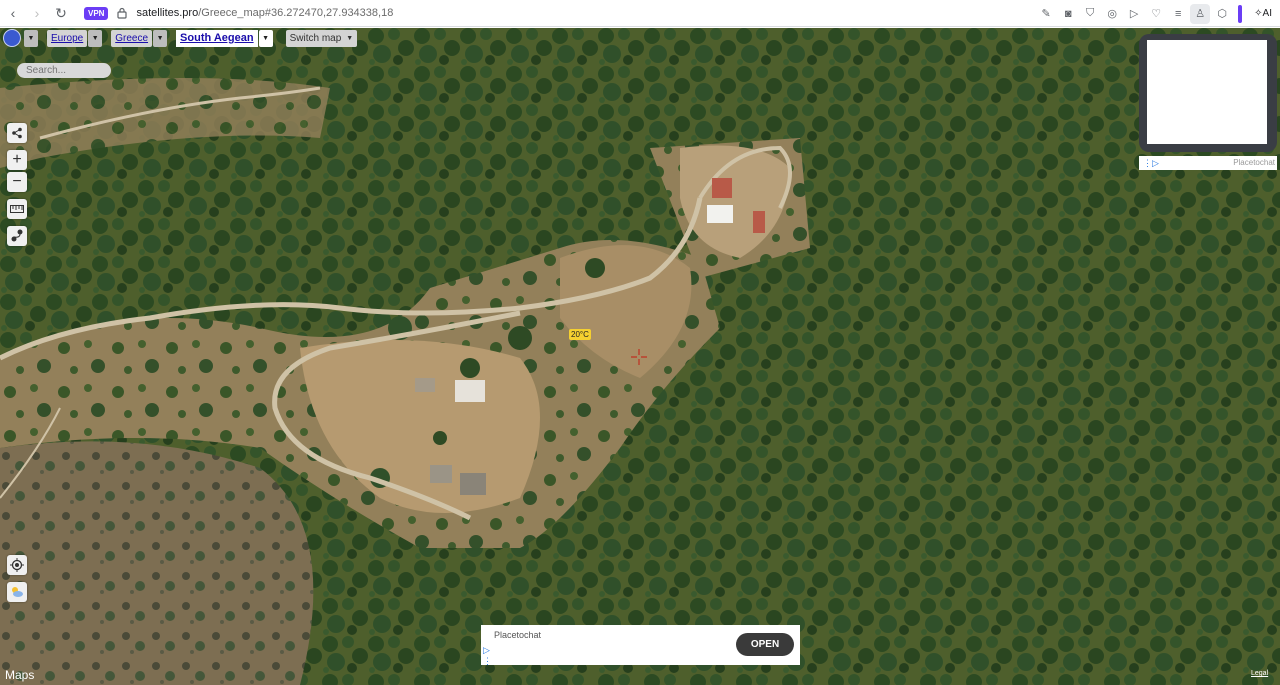 The width and height of the screenshot is (1280, 685). What do you see at coordinates (17, 236) in the screenshot?
I see `route-icon` at bounding box center [17, 236].